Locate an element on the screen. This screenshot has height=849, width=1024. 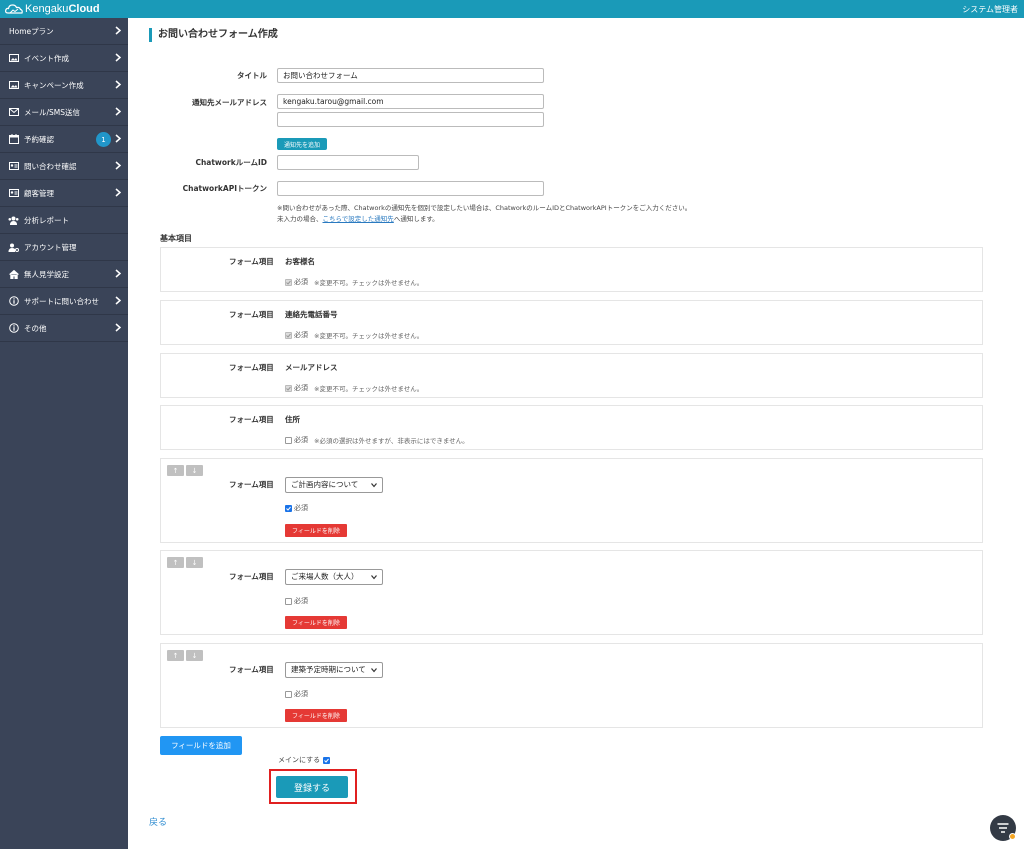
sidebar-item-event-create: イベント作成 is located at coordinates (64, 58).